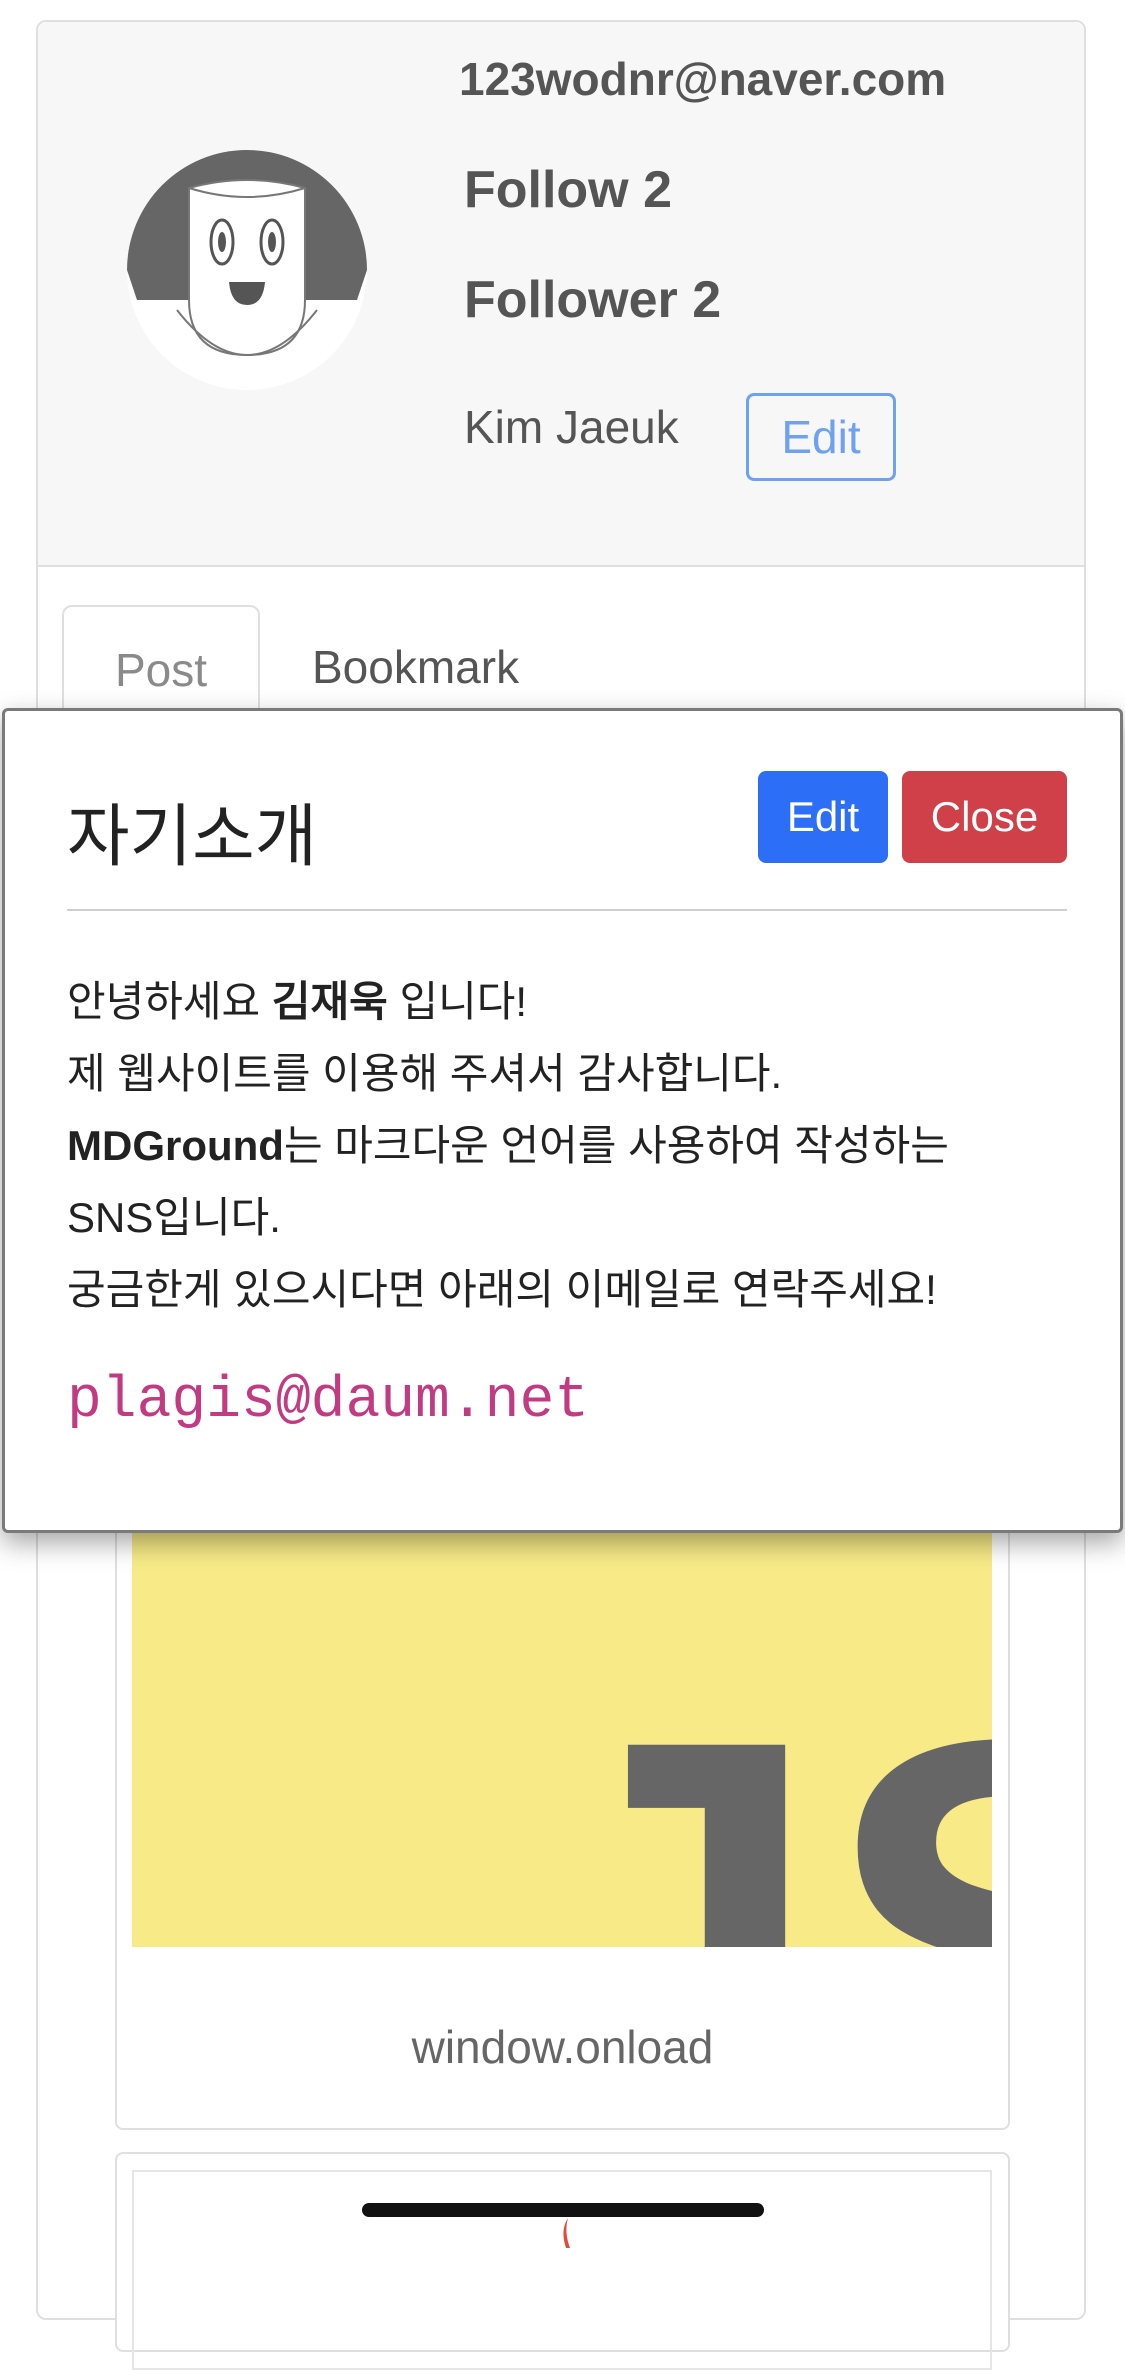 The height and width of the screenshot is (2370, 1125). Describe the element at coordinates (563, 2210) in the screenshot. I see `home-indicator` at that location.